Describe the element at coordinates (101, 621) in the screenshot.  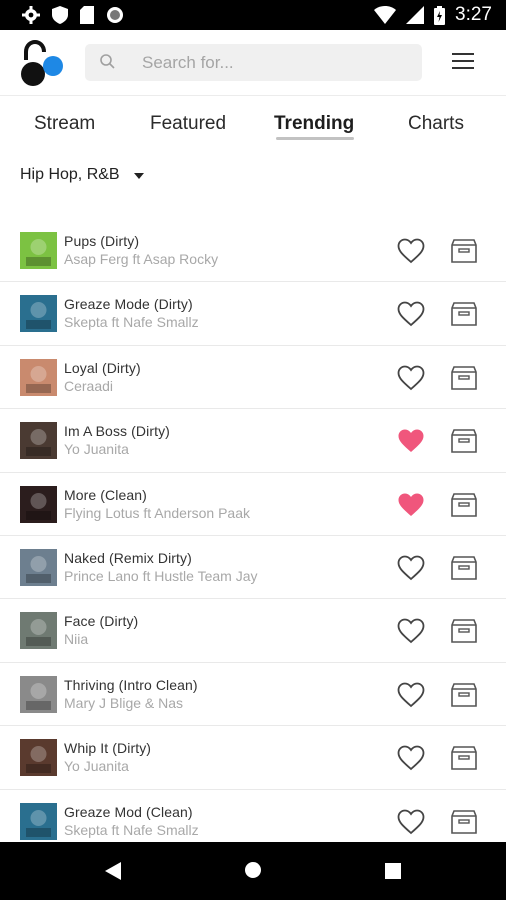
I see `track-title: Face (Dirty)` at that location.